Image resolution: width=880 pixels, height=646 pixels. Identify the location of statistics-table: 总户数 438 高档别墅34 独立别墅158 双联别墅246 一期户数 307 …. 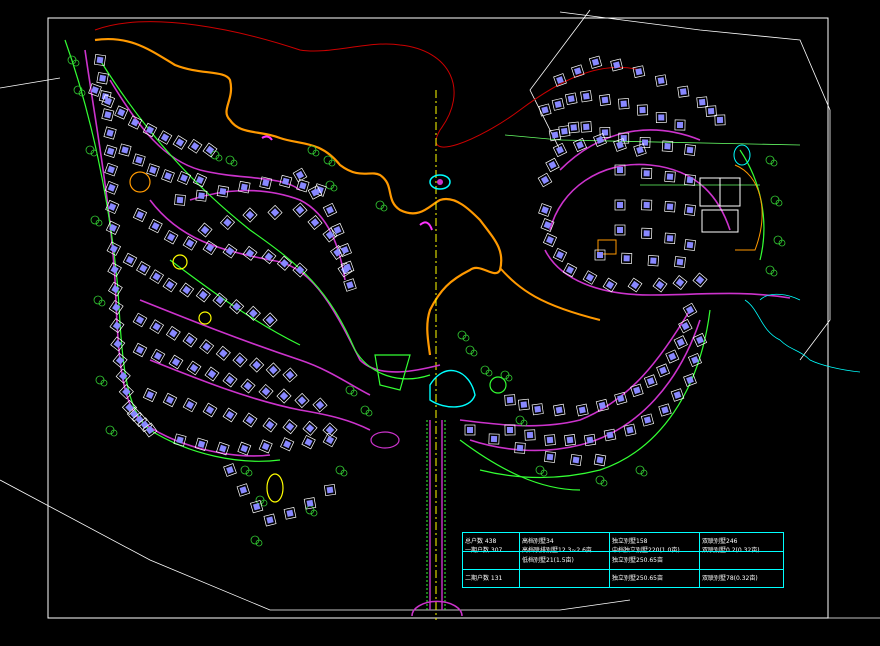
(623, 560).